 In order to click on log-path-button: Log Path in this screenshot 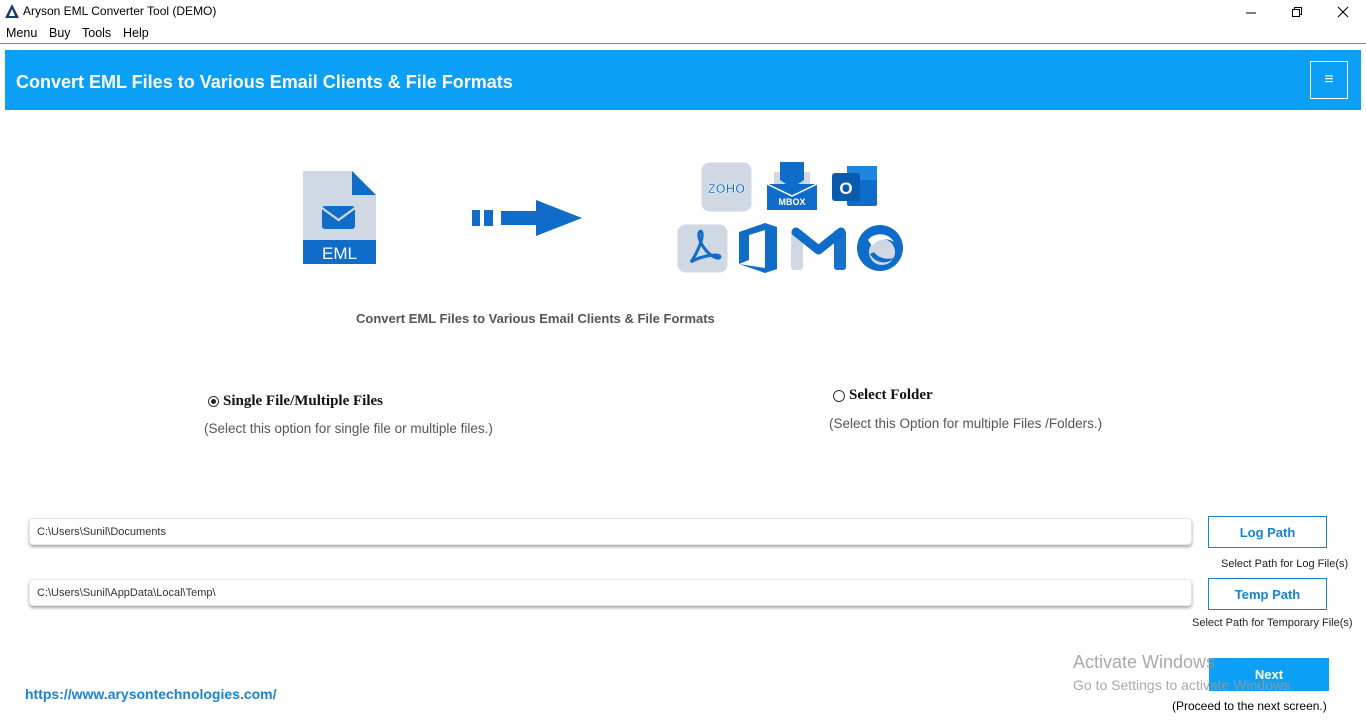, I will do `click(1267, 532)`.